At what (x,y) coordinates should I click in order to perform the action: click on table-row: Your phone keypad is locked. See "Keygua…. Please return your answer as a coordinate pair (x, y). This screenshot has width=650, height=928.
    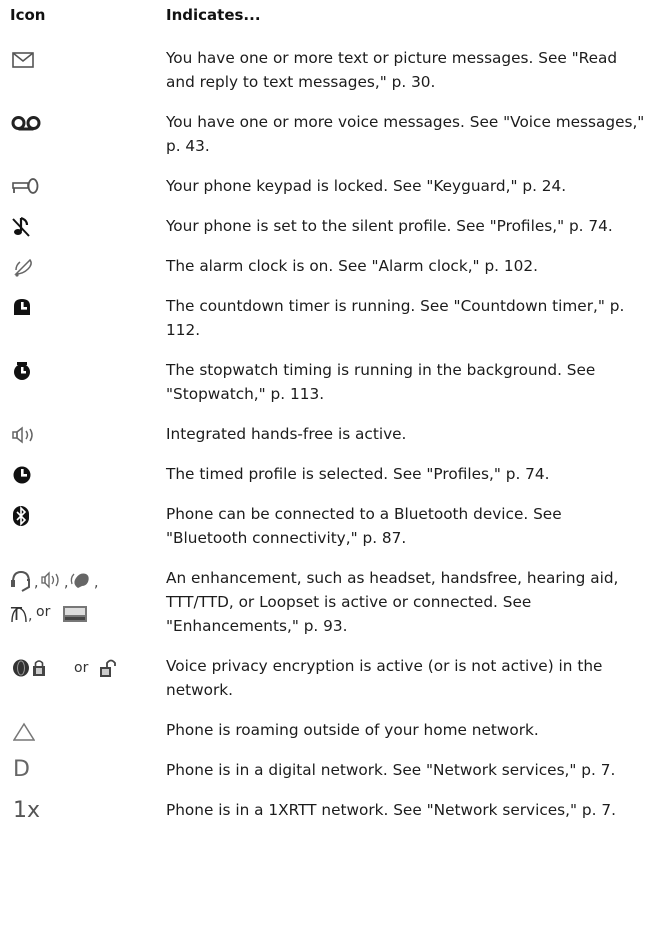
    Looking at the image, I should click on (325, 186).